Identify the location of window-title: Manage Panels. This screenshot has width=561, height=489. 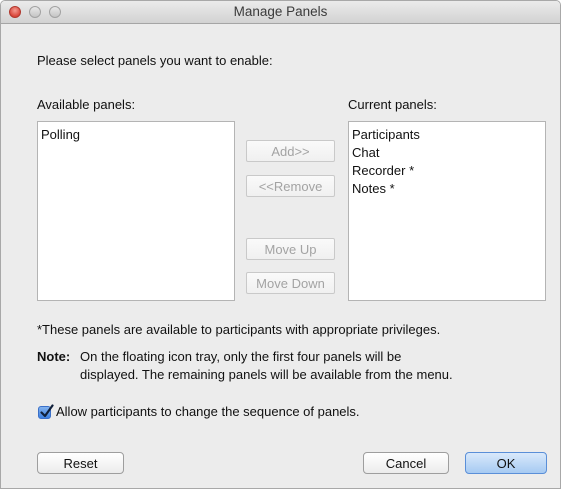
(280, 11).